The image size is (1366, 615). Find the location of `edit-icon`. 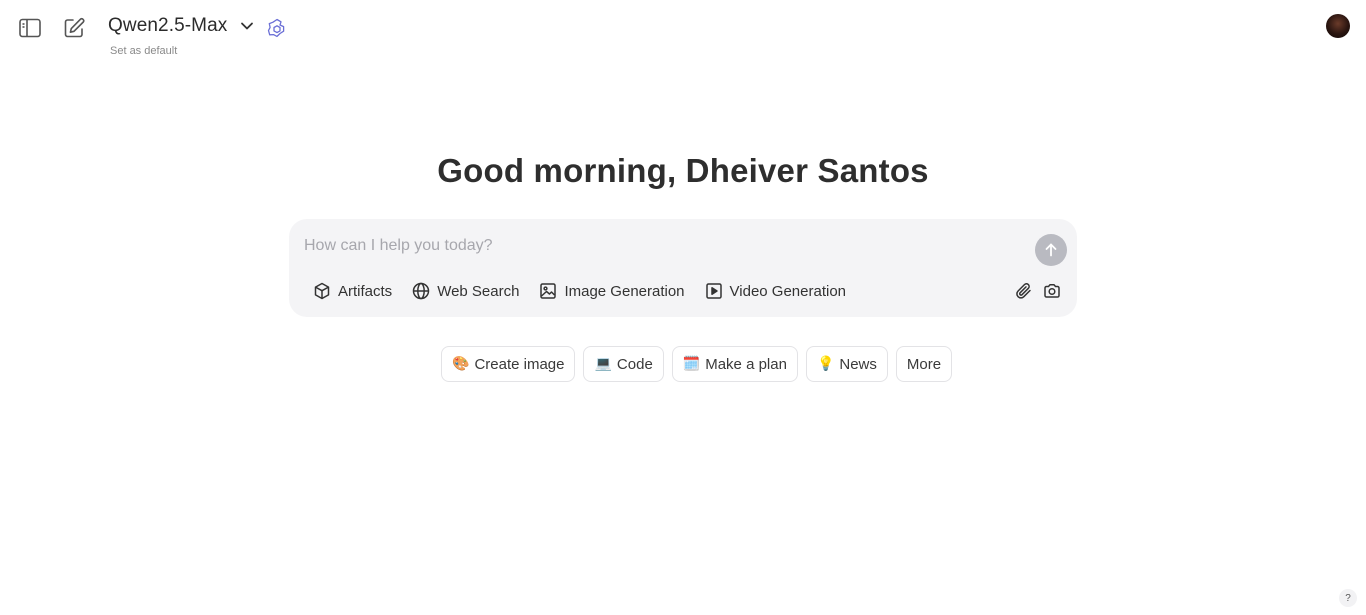

edit-icon is located at coordinates (74, 28).